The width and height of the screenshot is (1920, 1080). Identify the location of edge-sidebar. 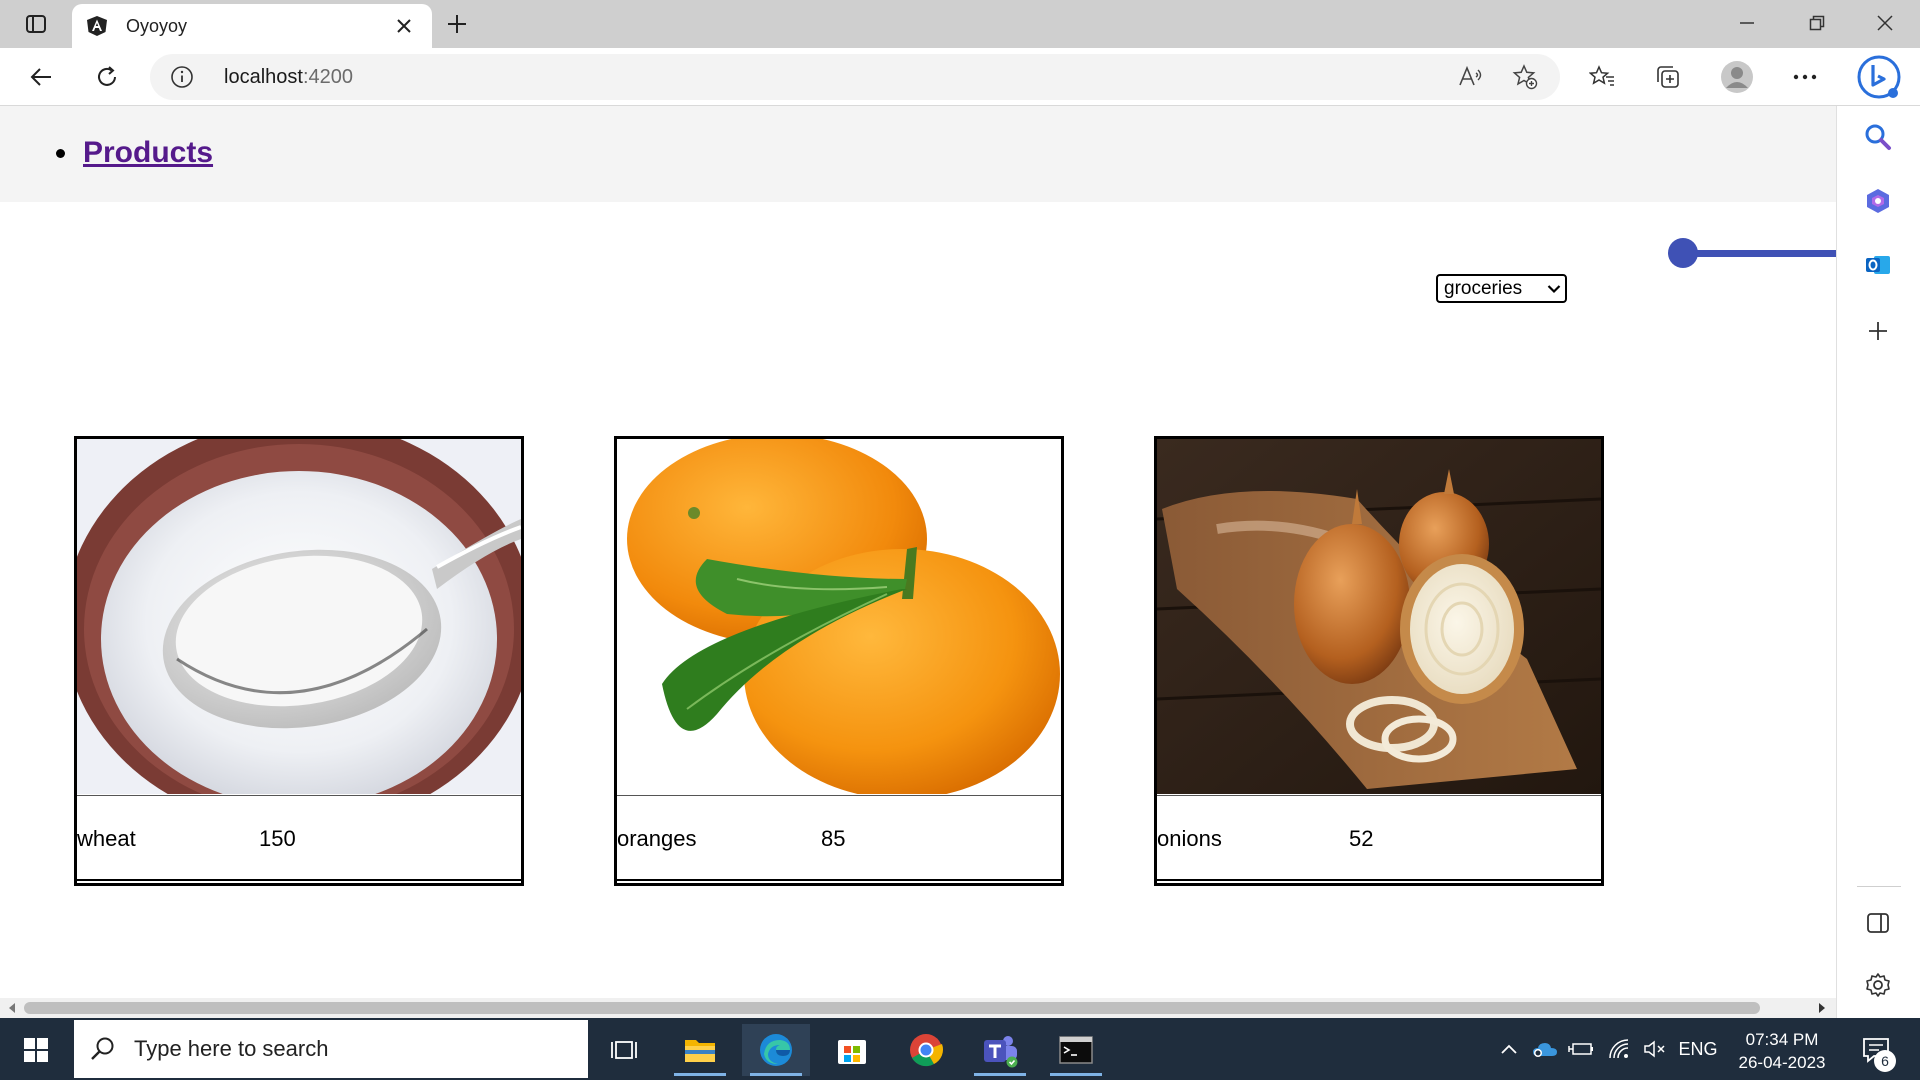
(1878, 562).